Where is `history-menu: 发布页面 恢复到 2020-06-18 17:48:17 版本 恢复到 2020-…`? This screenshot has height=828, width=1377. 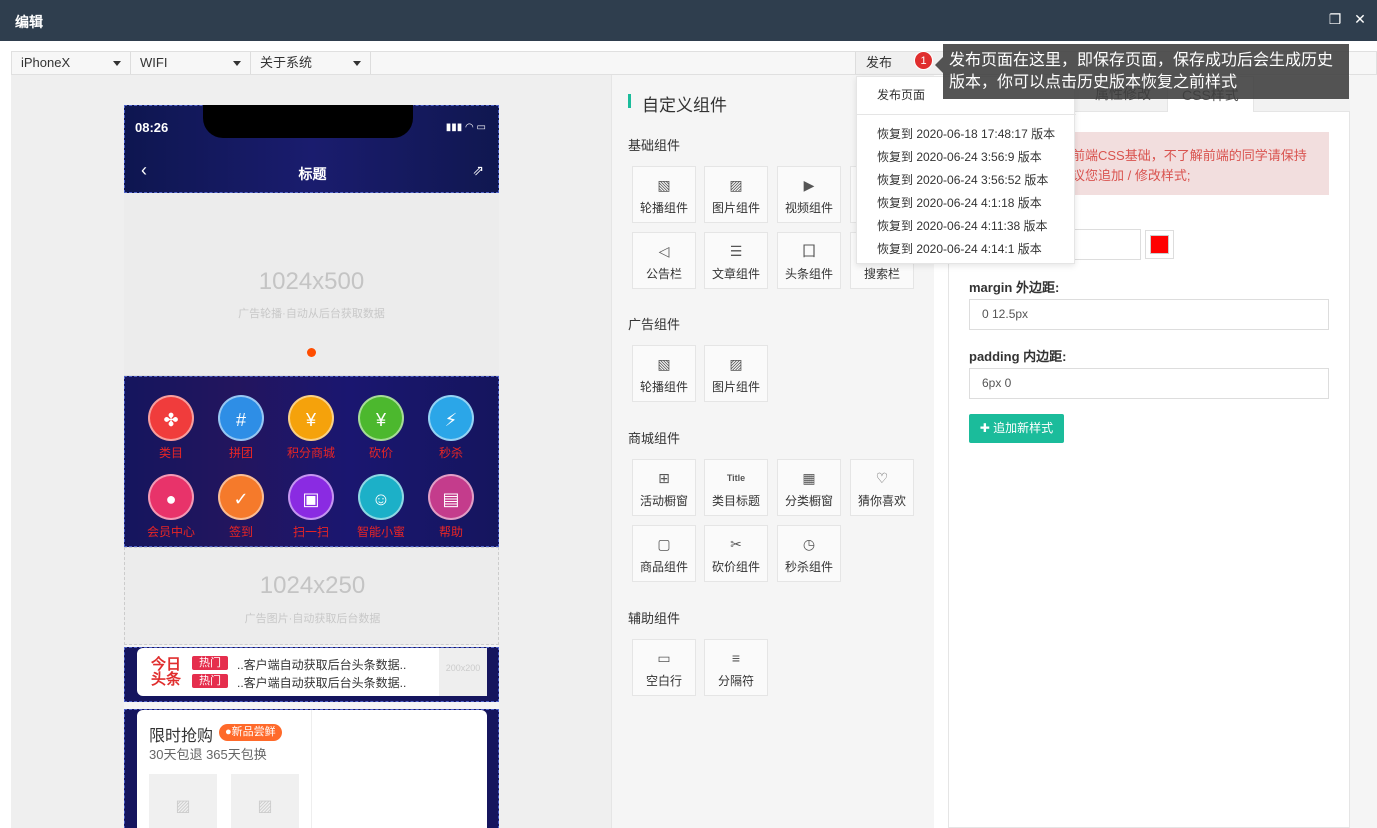 history-menu: 发布页面 恢复到 2020-06-18 17:48:17 版本 恢复到 2020-… is located at coordinates (966, 170).